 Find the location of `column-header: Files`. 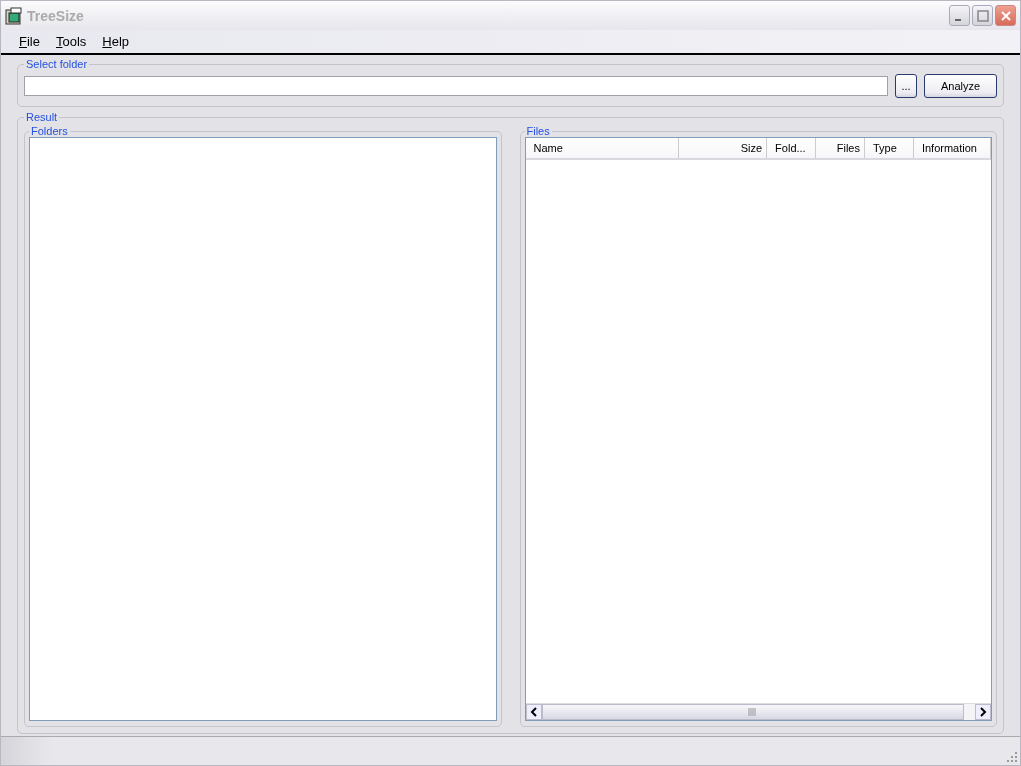

column-header: Files is located at coordinates (840, 148).